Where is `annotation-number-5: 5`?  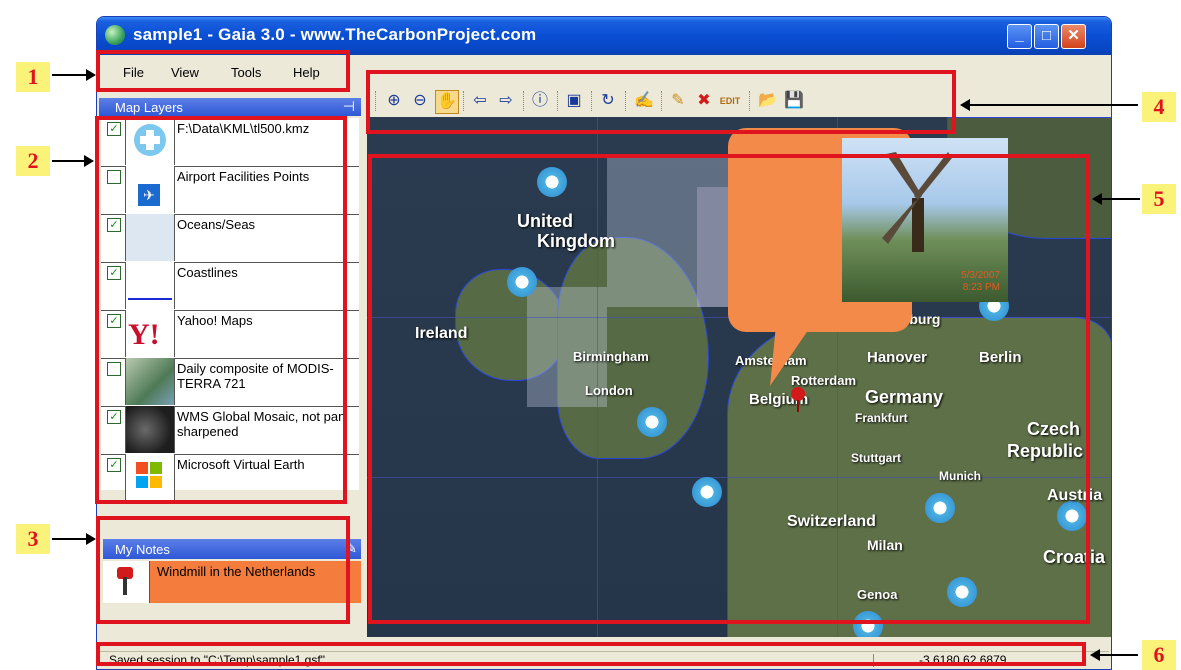
annotation-number-5: 5 is located at coordinates (1159, 199).